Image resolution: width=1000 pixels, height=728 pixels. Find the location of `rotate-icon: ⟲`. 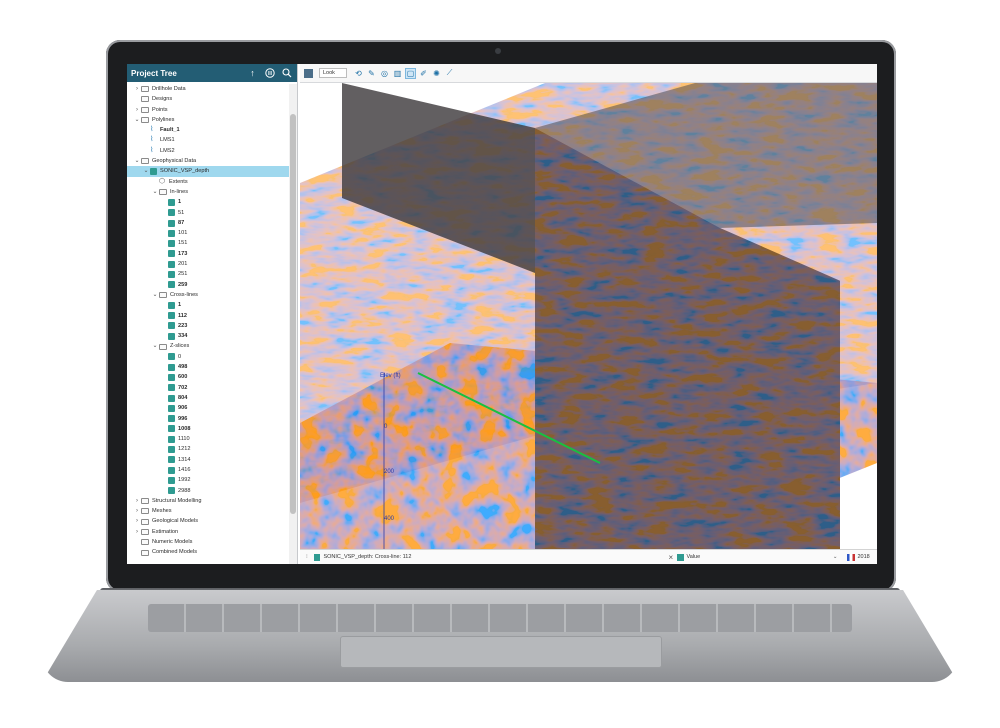

rotate-icon: ⟲ is located at coordinates (358, 73).